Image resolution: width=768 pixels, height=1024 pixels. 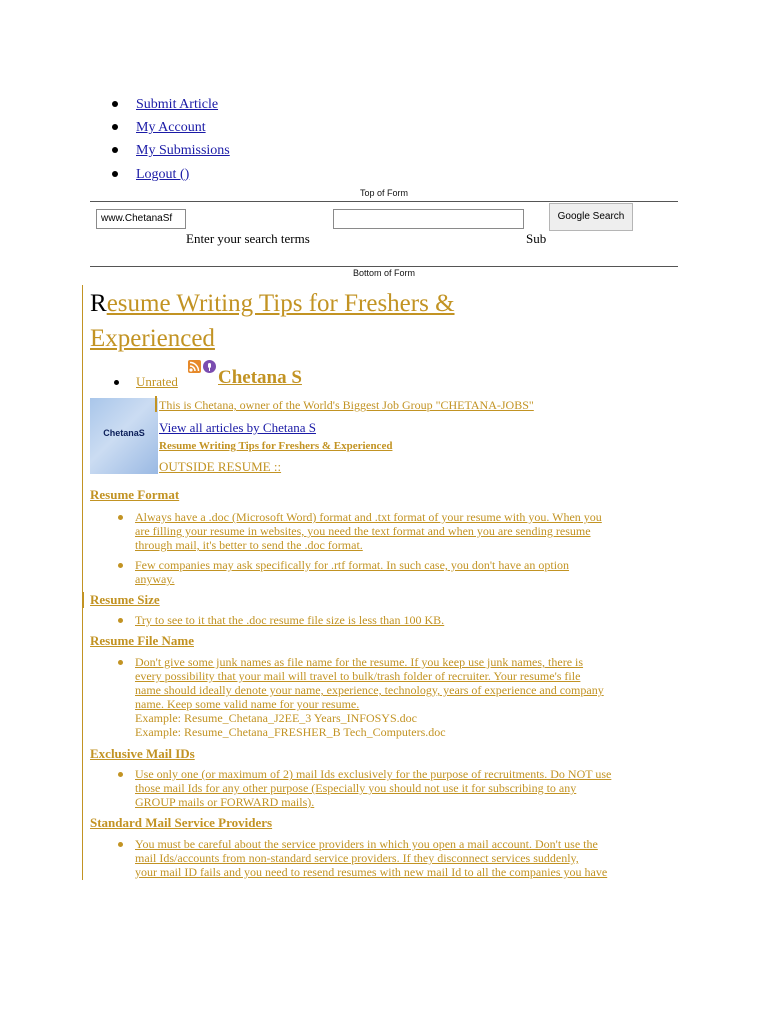 What do you see at coordinates (125, 599) in the screenshot?
I see `section-heading-resume-size: Resume Size` at bounding box center [125, 599].